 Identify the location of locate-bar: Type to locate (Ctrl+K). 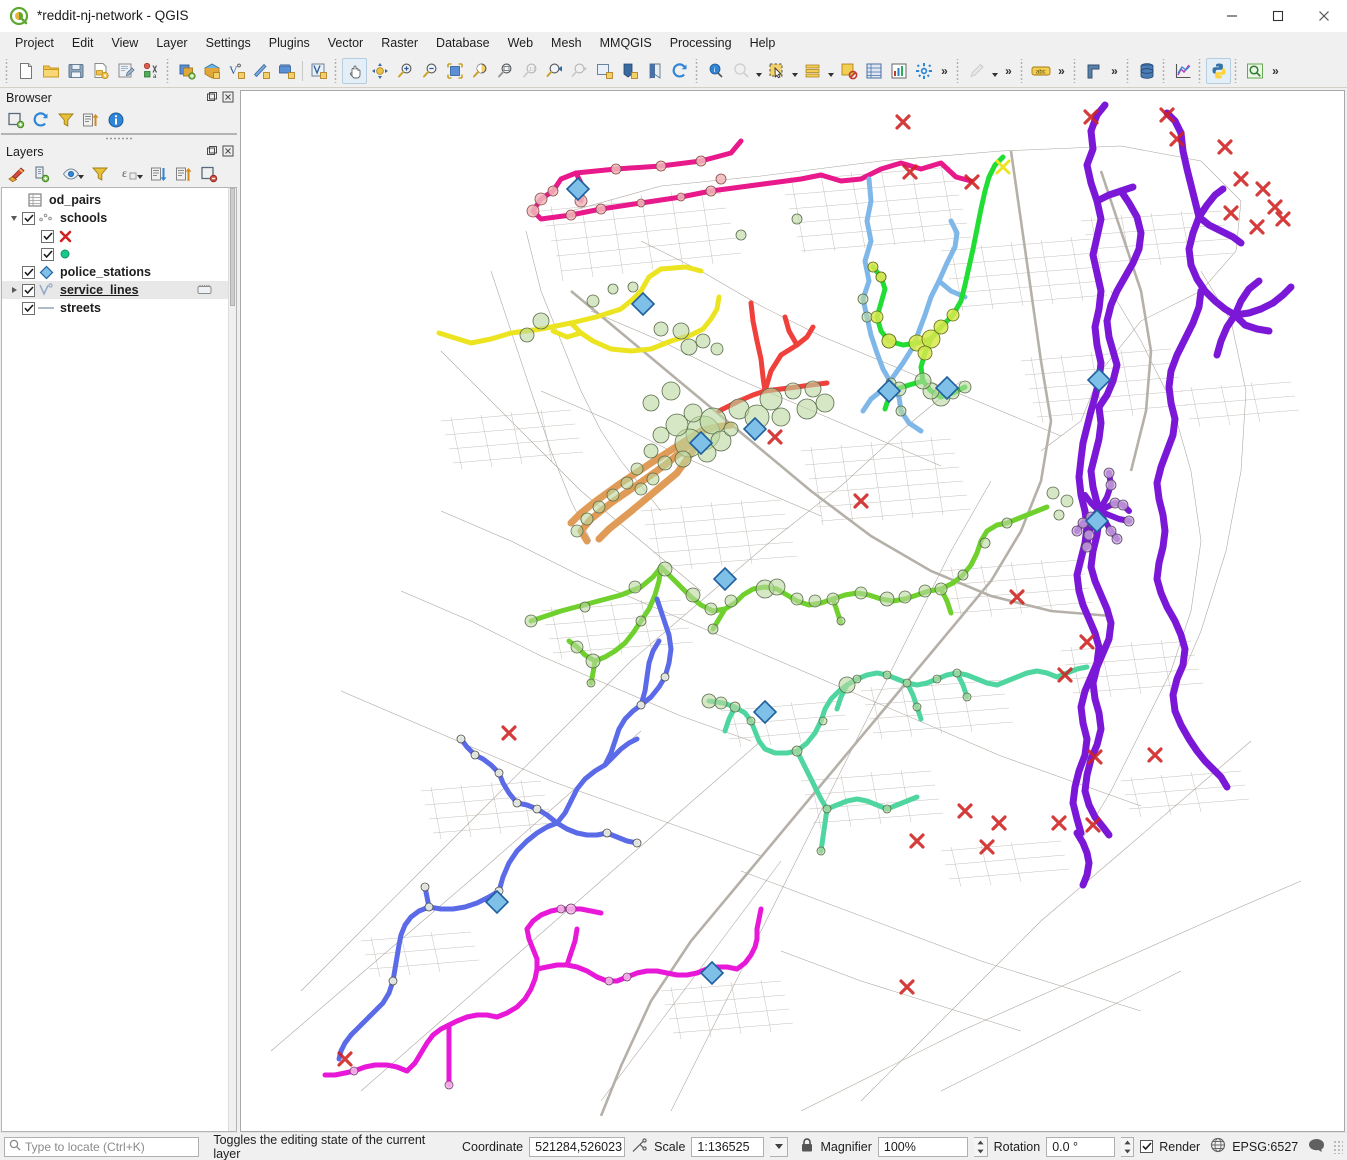
(102, 1146).